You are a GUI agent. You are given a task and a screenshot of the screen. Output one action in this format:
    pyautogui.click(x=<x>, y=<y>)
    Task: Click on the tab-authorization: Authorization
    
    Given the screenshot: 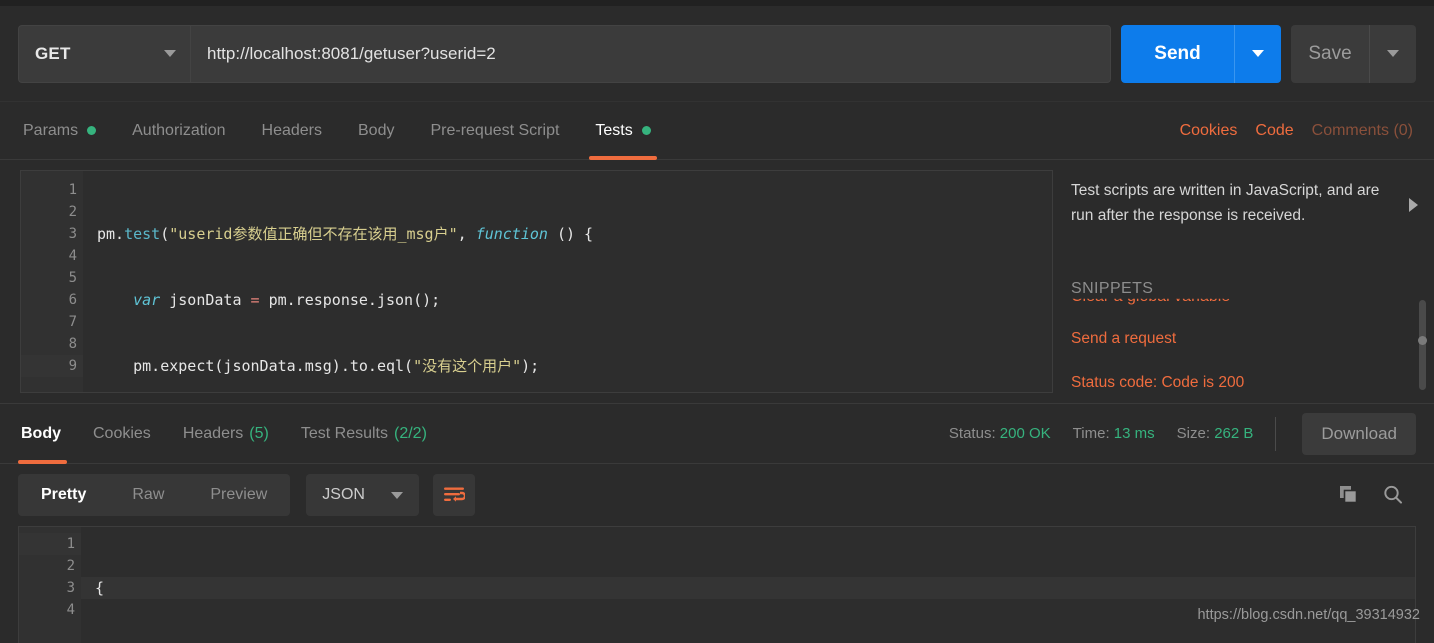 What is the action you would take?
    pyautogui.click(x=178, y=130)
    